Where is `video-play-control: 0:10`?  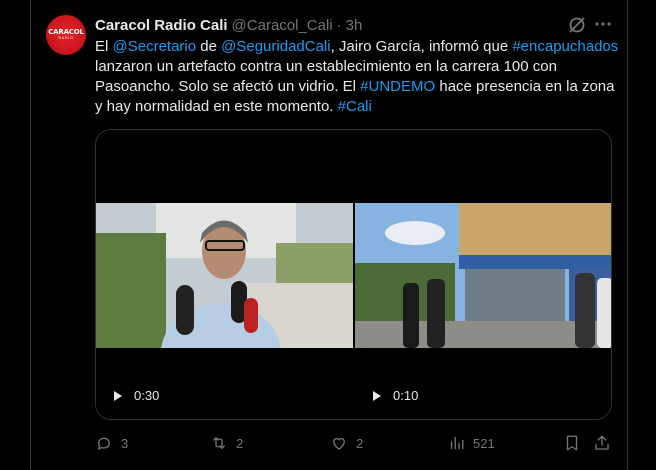 video-play-control: 0:10 is located at coordinates (395, 395).